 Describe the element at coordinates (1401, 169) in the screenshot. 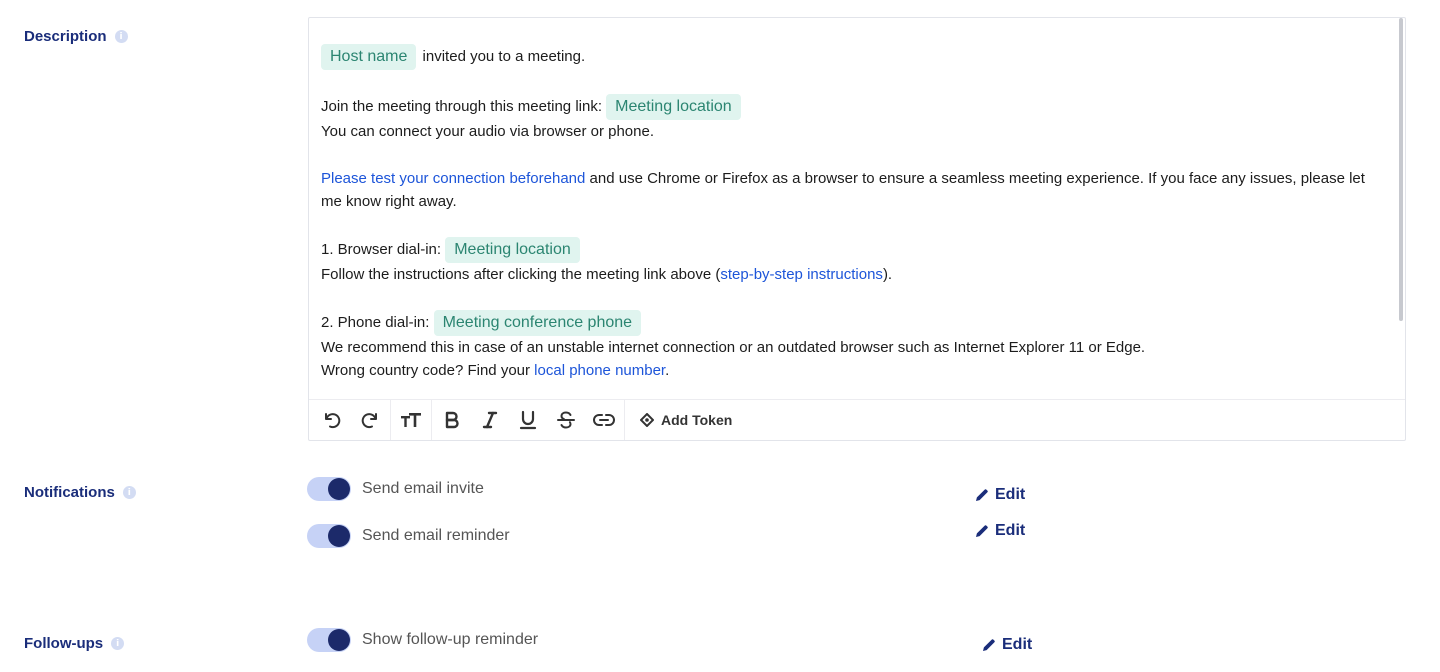

I see `editor-scrollbar` at that location.